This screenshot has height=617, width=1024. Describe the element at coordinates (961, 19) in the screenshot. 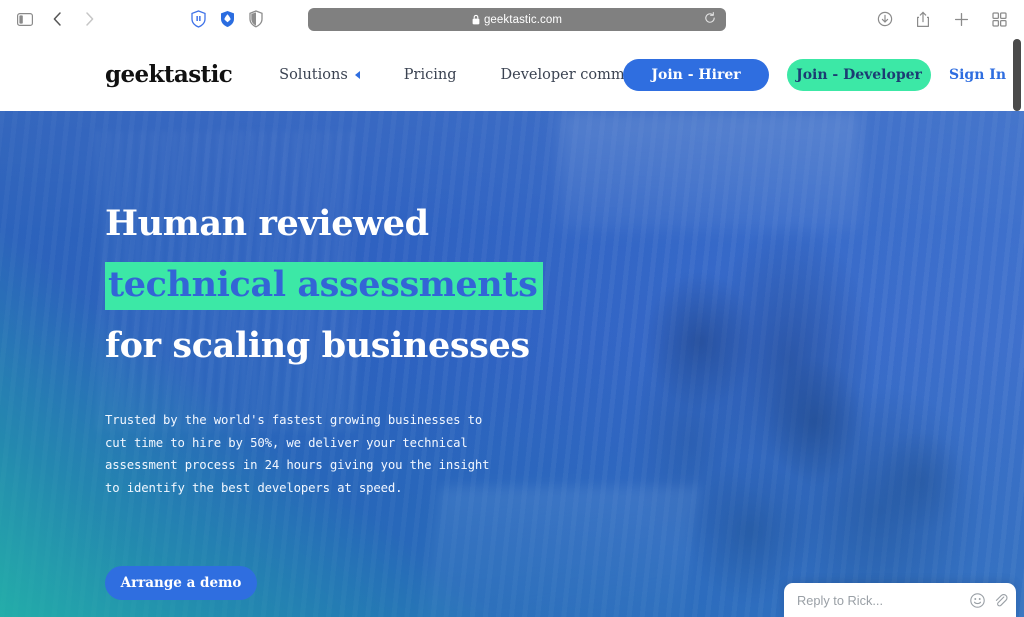

I see `new-tab-icon` at that location.